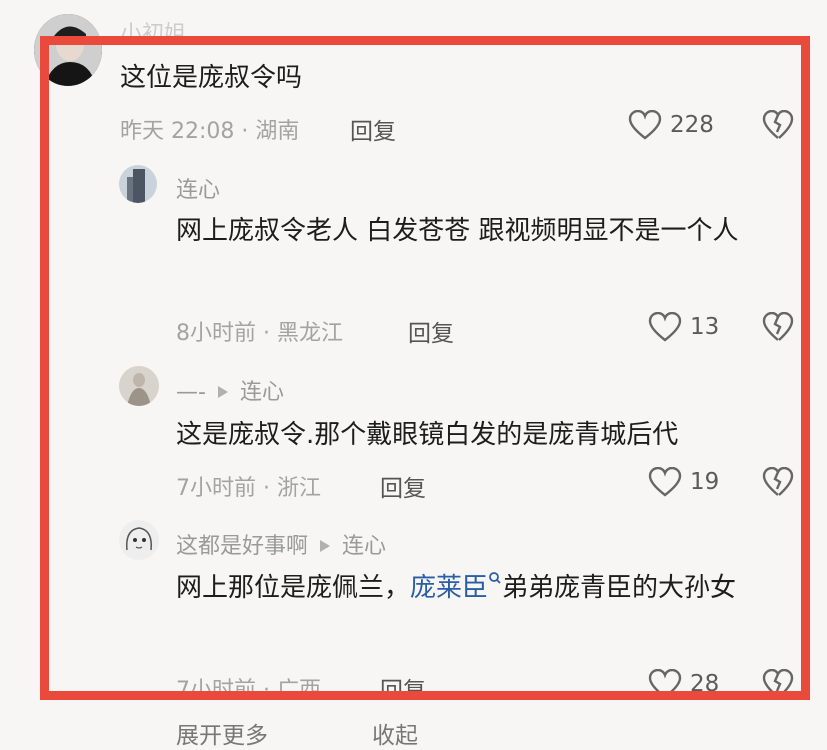 The width and height of the screenshot is (827, 750). Describe the element at coordinates (683, 327) in the screenshot. I see `like-button: 13` at that location.